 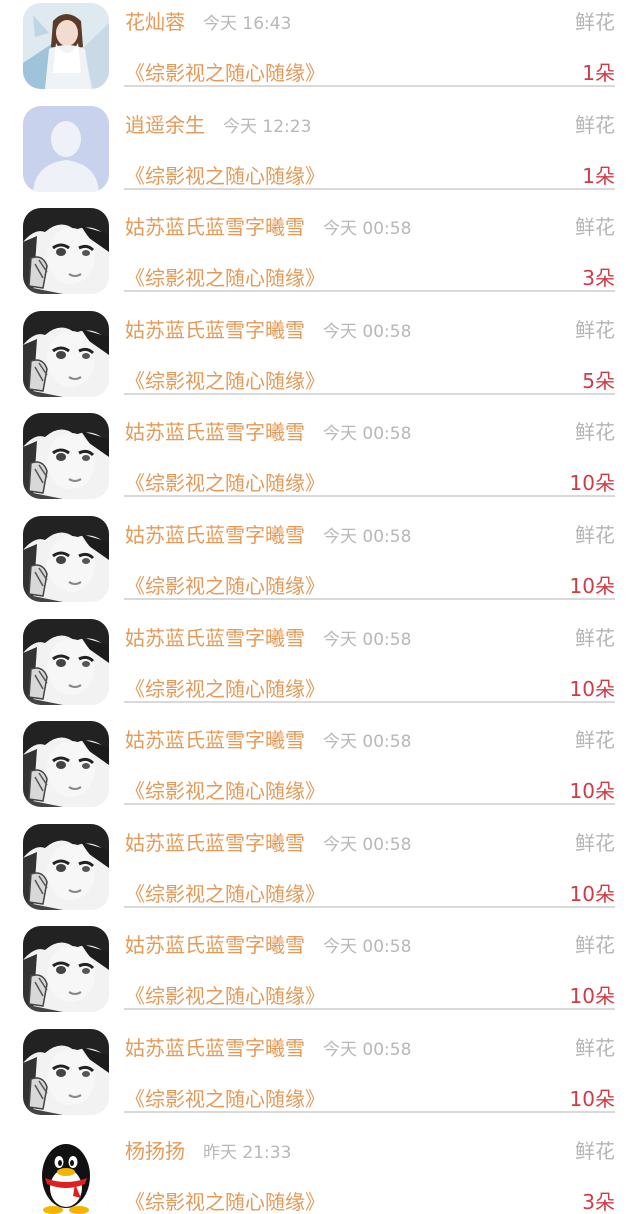 I want to click on user-name: 逍遥余生, so click(x=165, y=125).